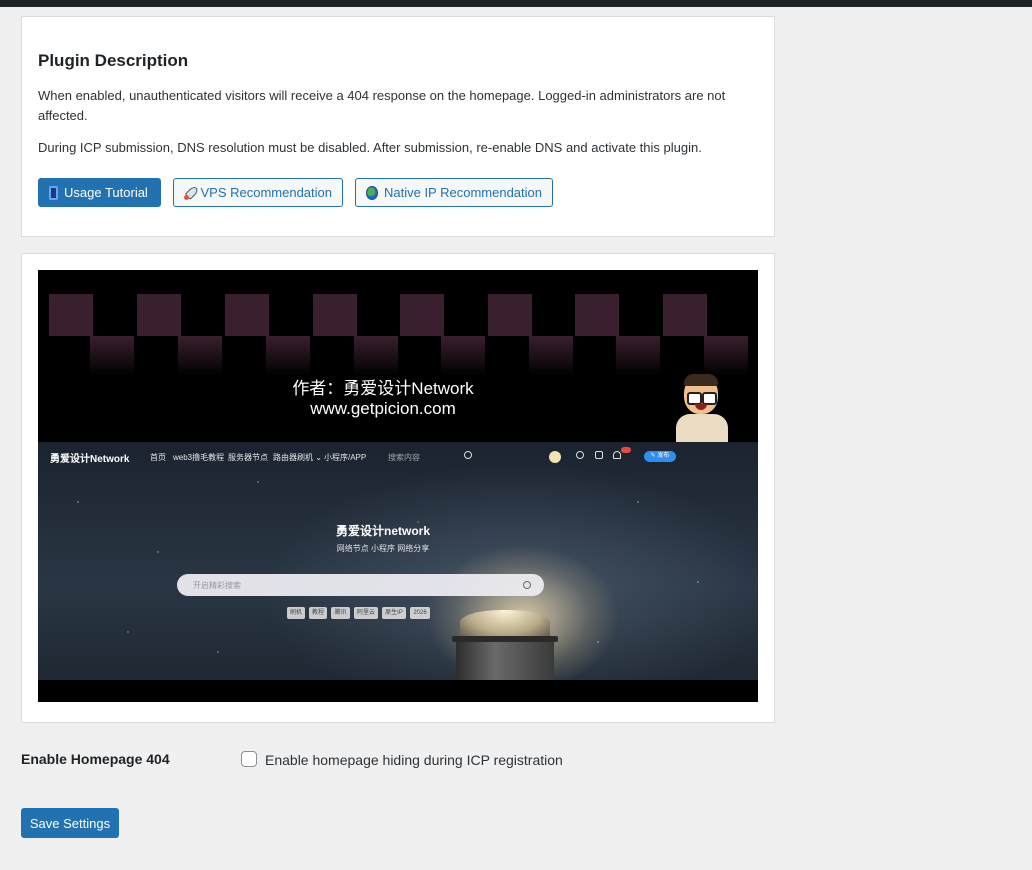  Describe the element at coordinates (249, 759) in the screenshot. I see `enable-homepage-hiding-checkbox` at that location.